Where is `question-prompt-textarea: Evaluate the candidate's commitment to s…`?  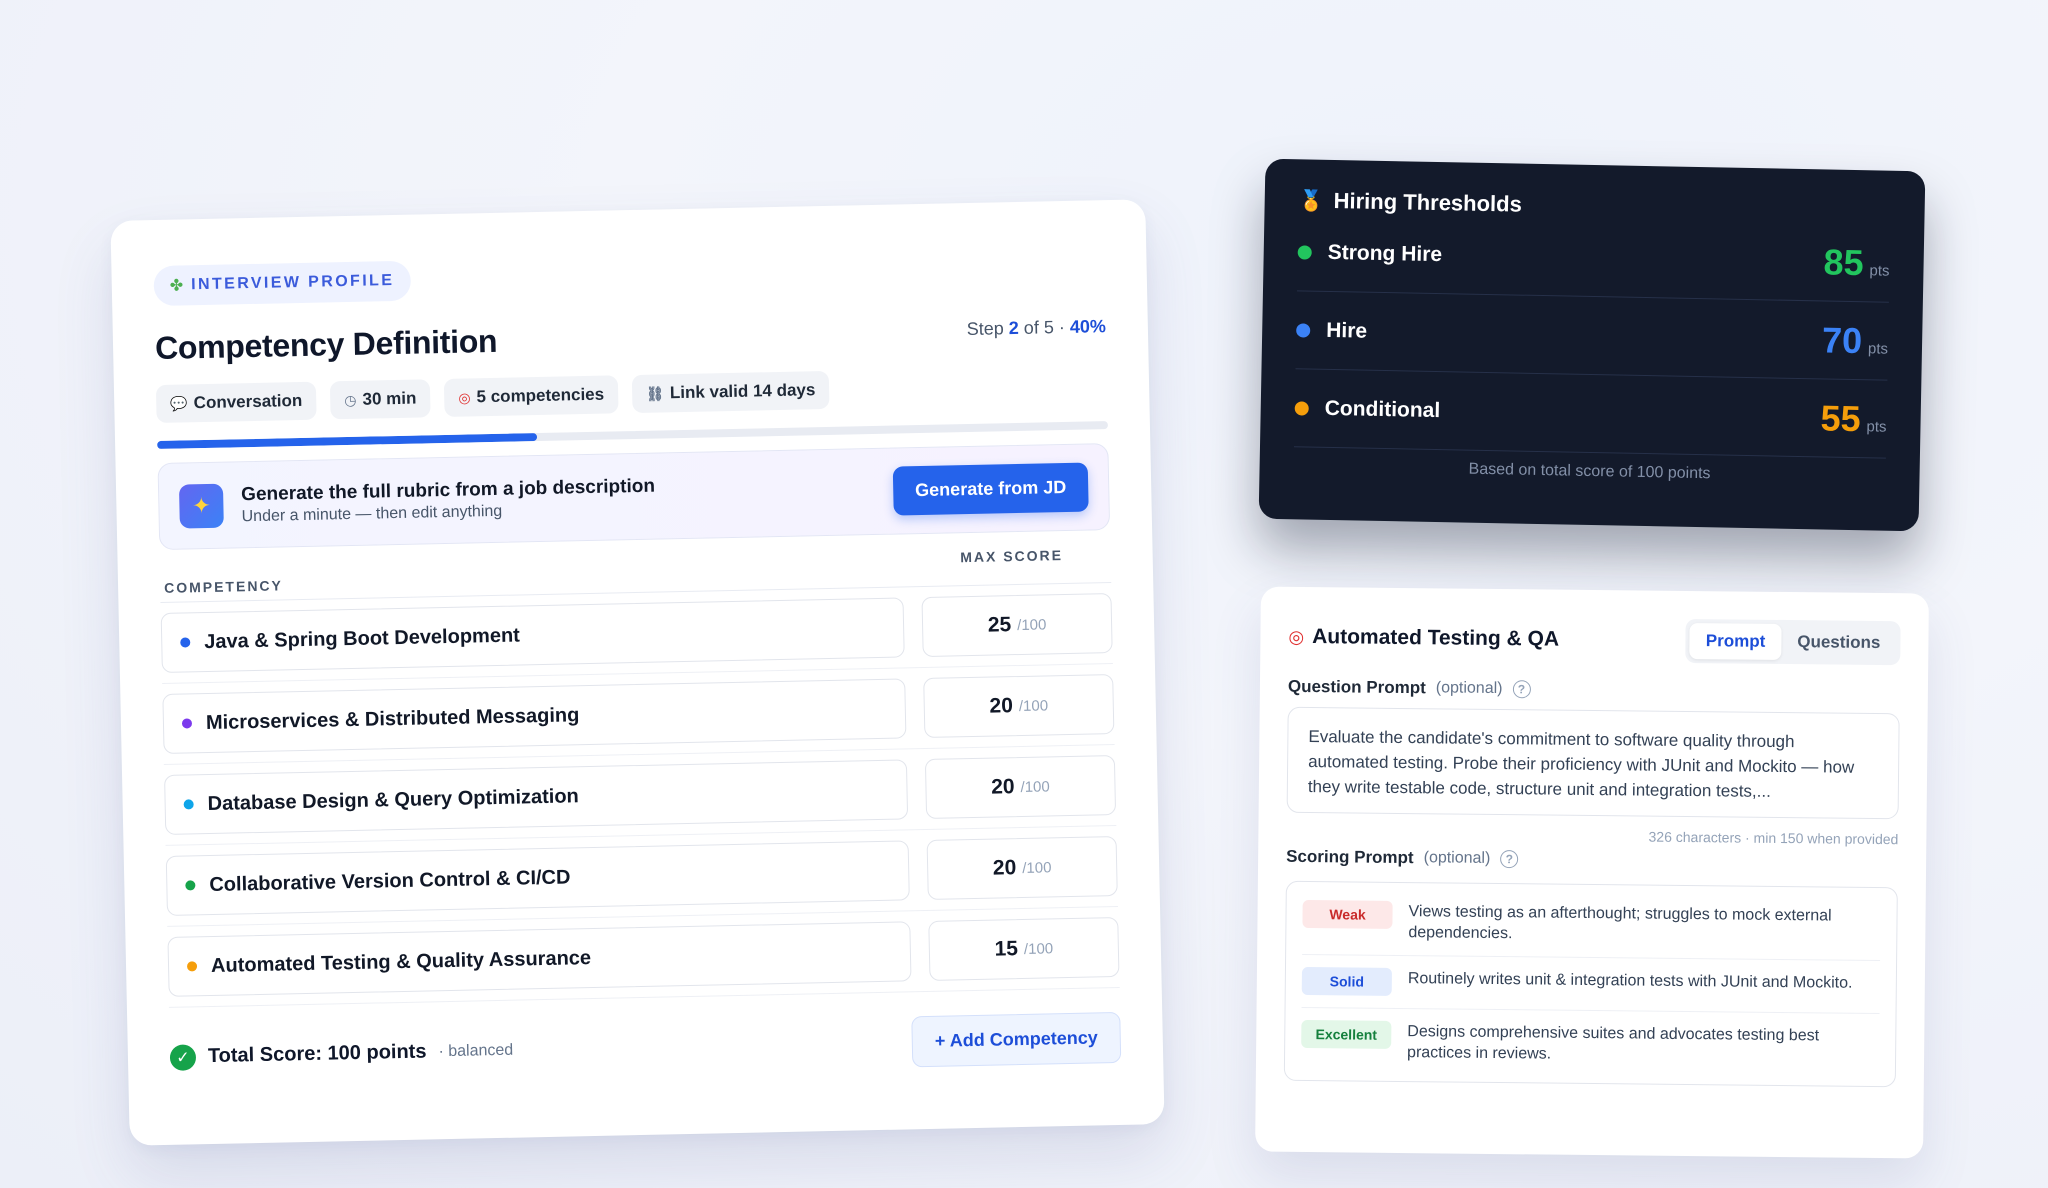 question-prompt-textarea: Evaluate the candidate's commitment to s… is located at coordinates (1593, 763).